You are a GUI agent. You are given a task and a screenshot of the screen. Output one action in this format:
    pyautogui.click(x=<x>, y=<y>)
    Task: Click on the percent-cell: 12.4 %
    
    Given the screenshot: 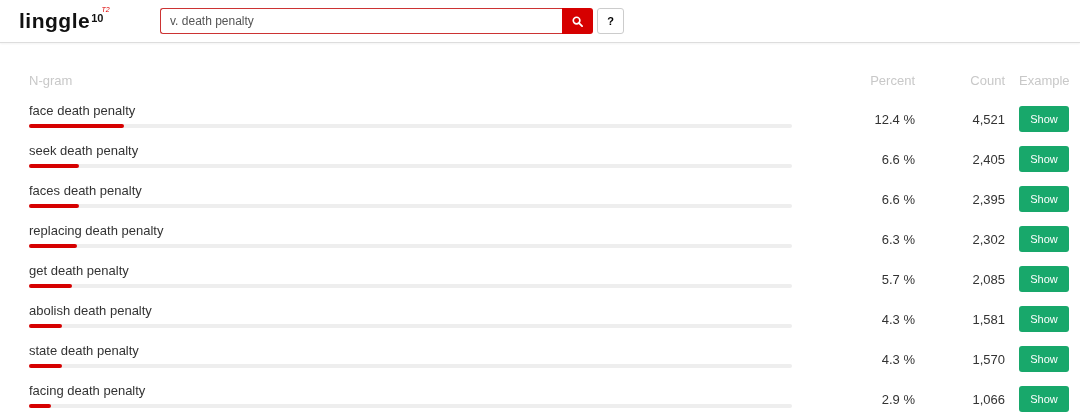 What is the action you would take?
    pyautogui.click(x=894, y=119)
    